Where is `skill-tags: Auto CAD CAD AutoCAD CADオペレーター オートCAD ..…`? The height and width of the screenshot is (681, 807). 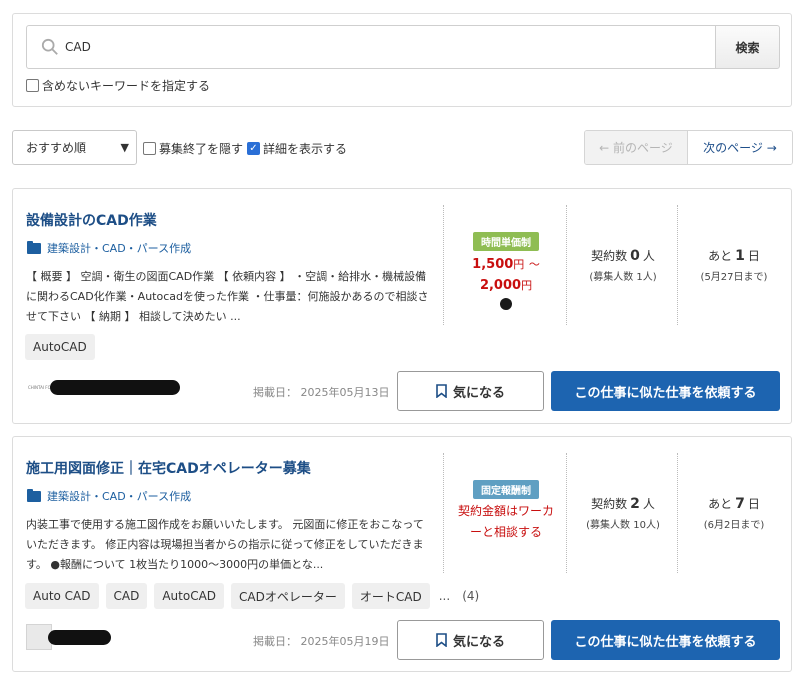 skill-tags: Auto CAD CAD AutoCAD CADオペレーター オートCAD ..… is located at coordinates (252, 596).